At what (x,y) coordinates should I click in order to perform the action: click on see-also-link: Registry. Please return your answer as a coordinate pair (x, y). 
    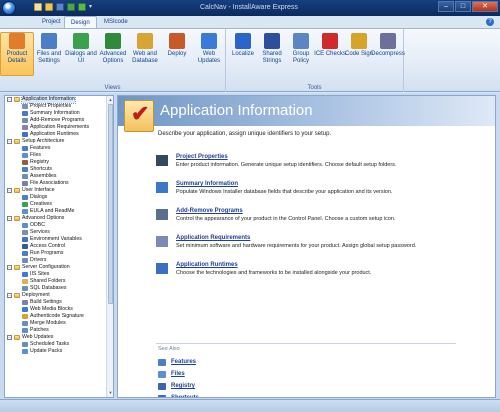
    Looking at the image, I should click on (218, 387).